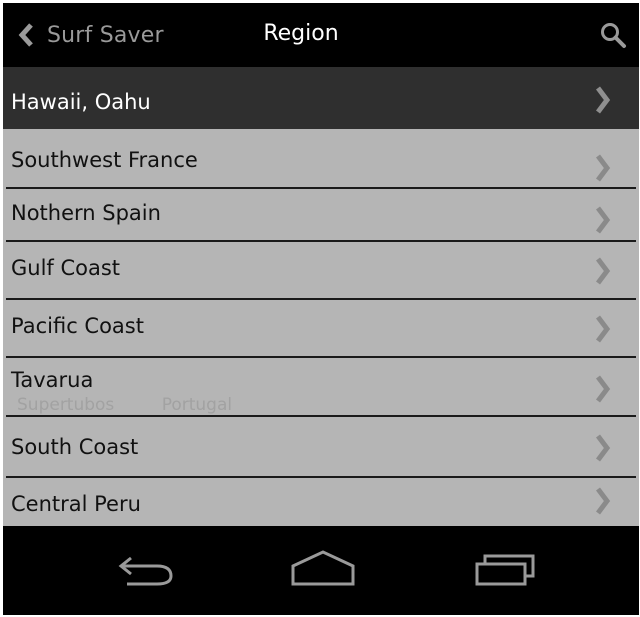 Image resolution: width=640 pixels, height=617 pixels. I want to click on region-label: Pacific Coast, so click(77, 326).